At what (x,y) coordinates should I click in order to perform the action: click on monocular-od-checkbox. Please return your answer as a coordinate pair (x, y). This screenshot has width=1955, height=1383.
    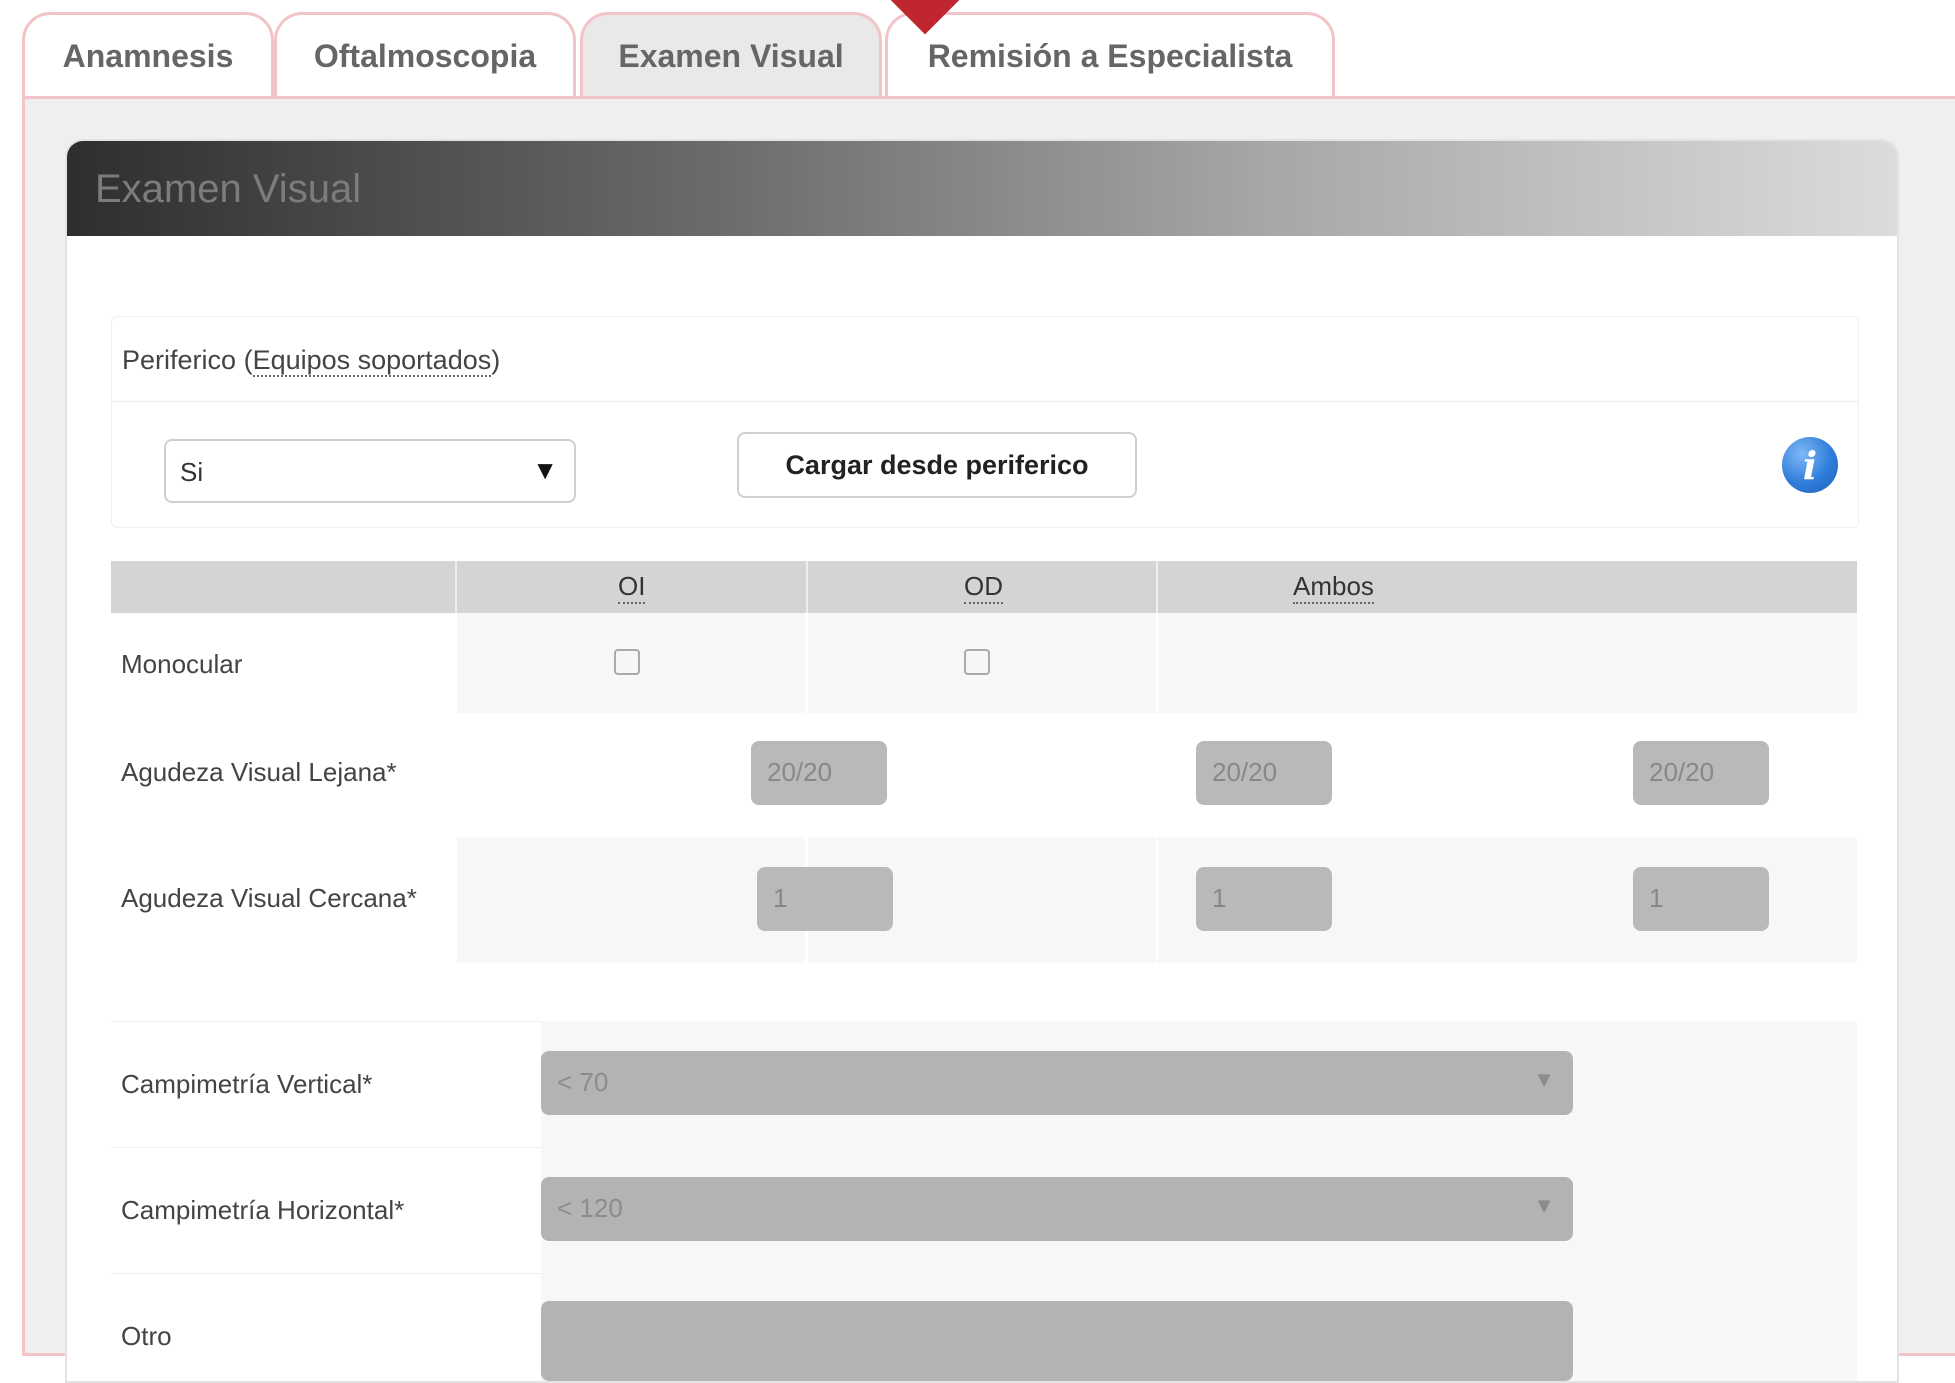
    Looking at the image, I should click on (977, 662).